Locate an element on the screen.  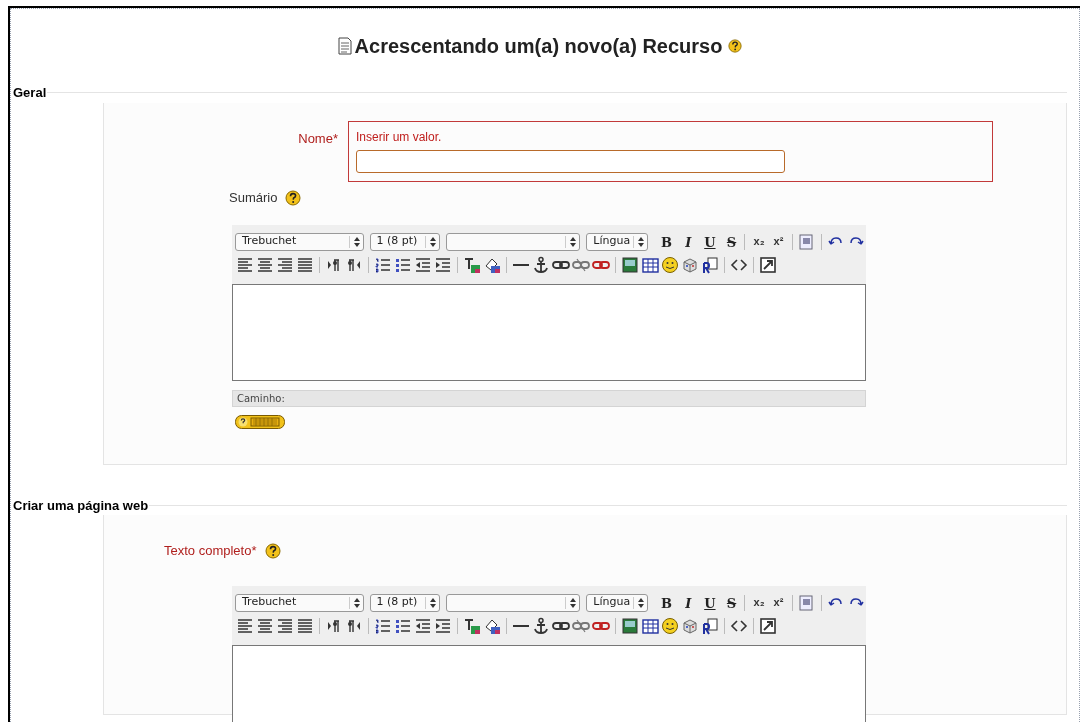
keyboard-icon is located at coordinates (260, 421).